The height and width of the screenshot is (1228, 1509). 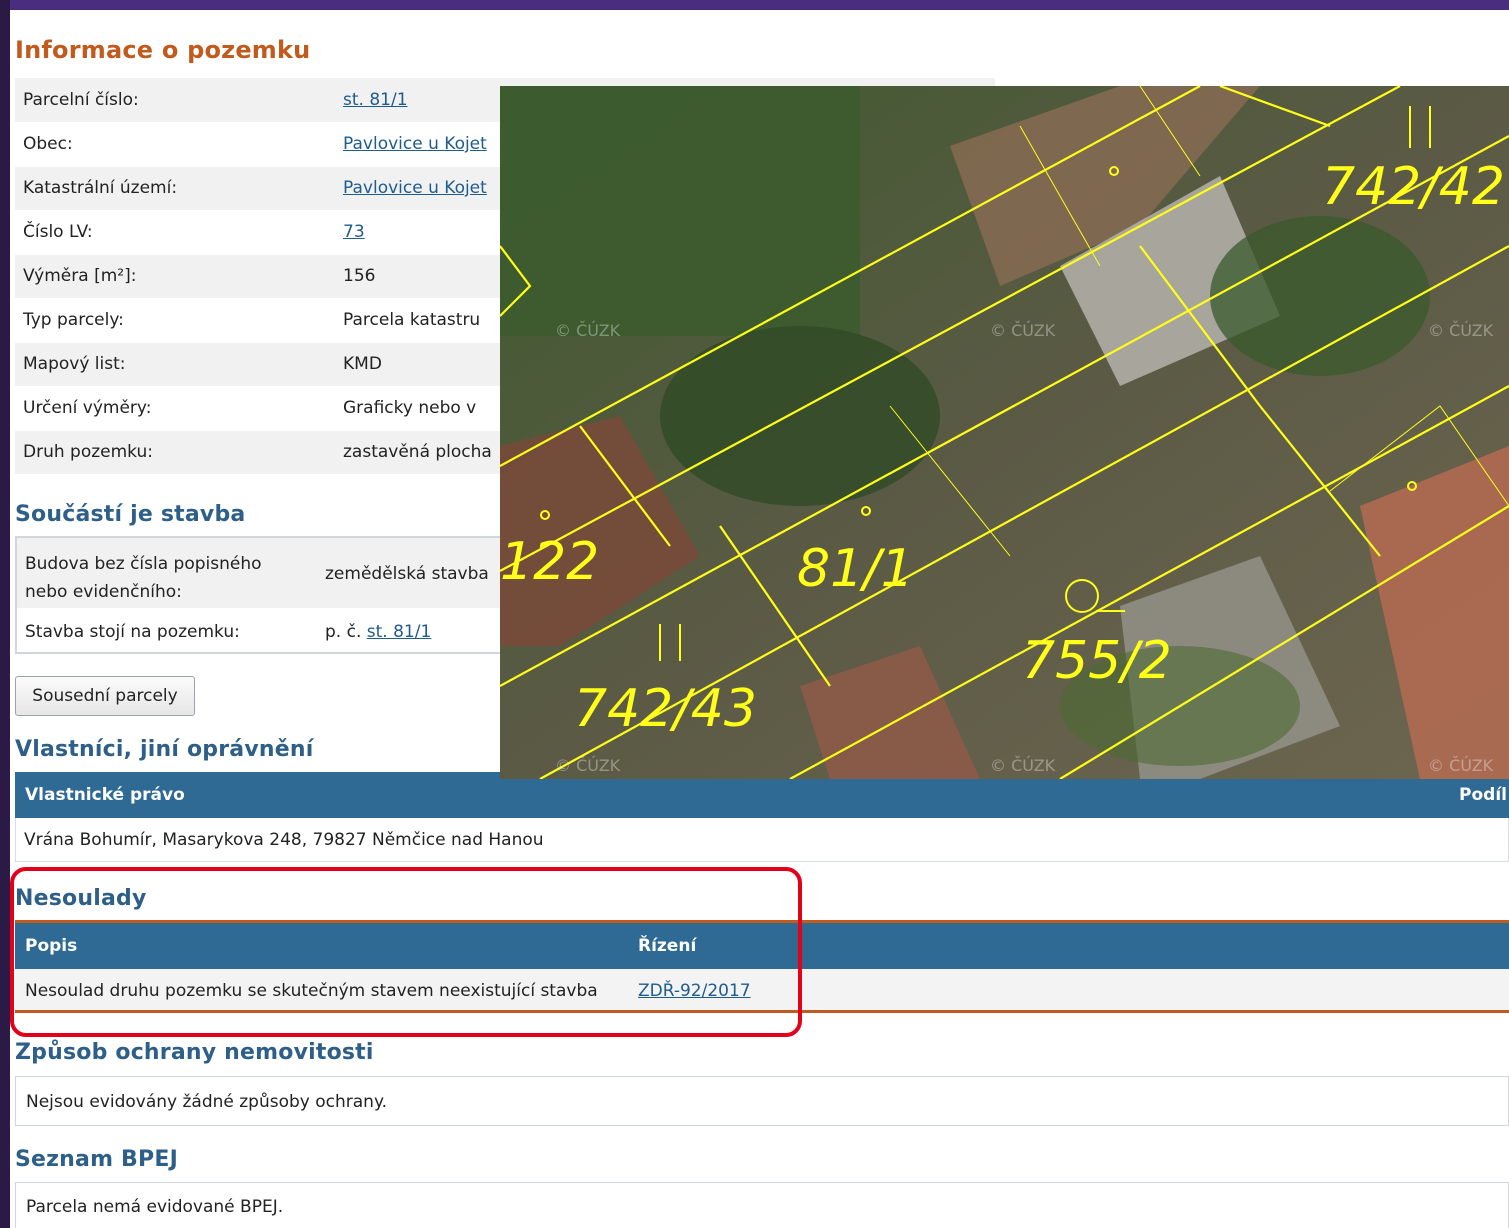 What do you see at coordinates (855, 569) in the screenshot?
I see `parcel-label-81-1: 81/1` at bounding box center [855, 569].